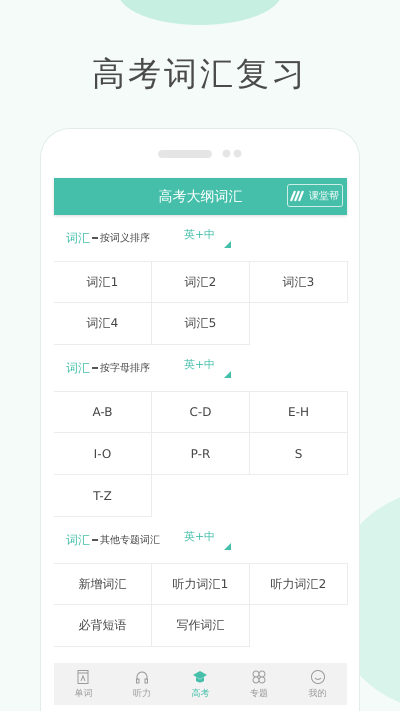  Describe the element at coordinates (200, 676) in the screenshot. I see `graduation-cap-icon` at that location.